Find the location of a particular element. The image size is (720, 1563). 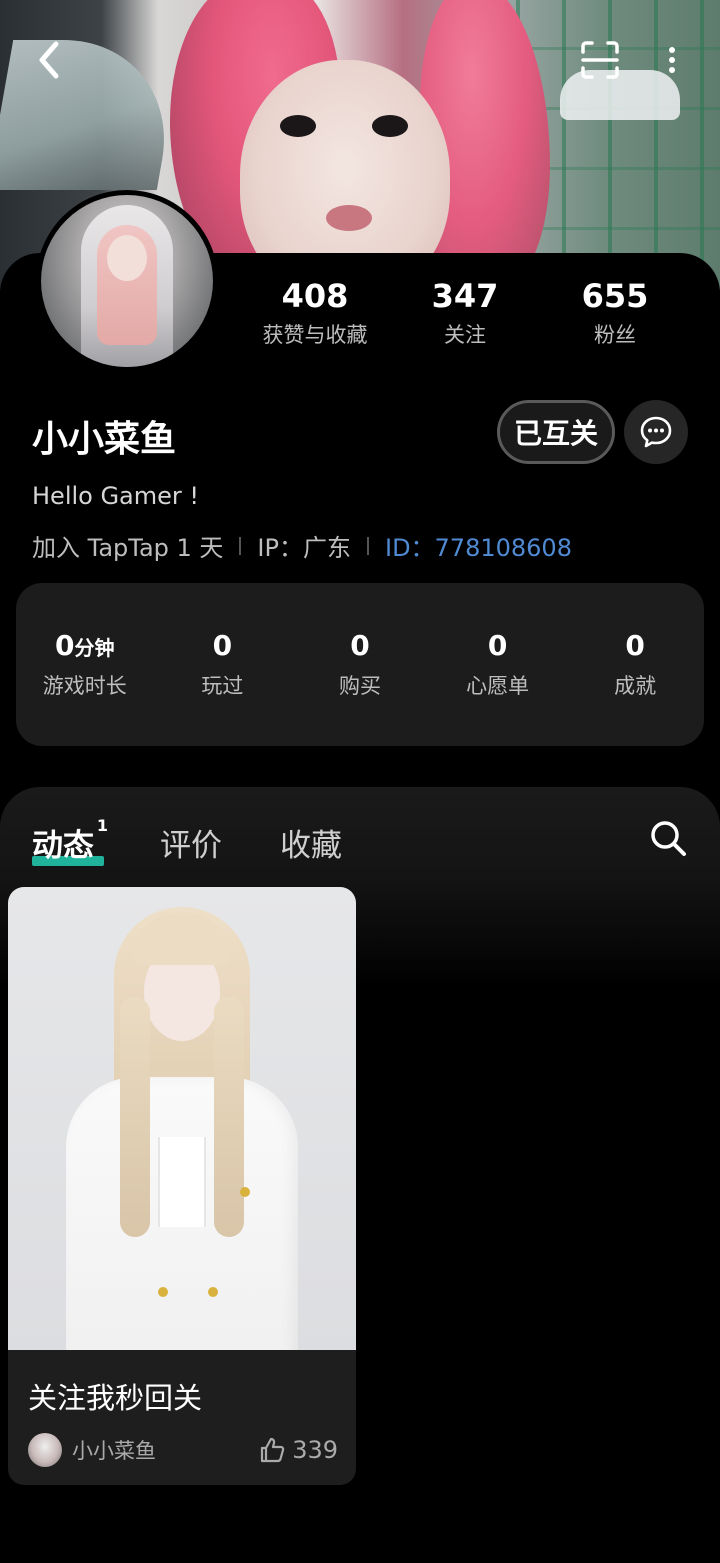

stat-likes-label: 获赞与收藏 is located at coordinates (315, 335).